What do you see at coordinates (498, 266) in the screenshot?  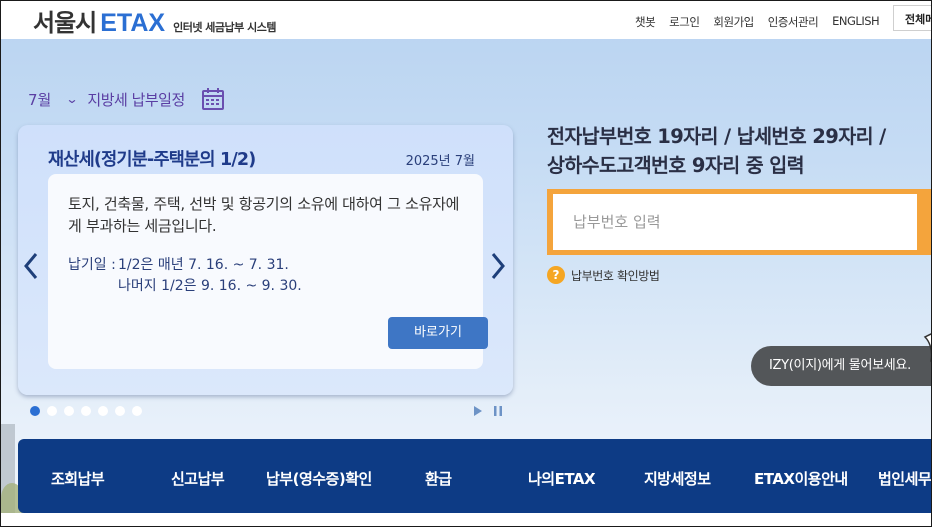 I see `slide-next-icon` at bounding box center [498, 266].